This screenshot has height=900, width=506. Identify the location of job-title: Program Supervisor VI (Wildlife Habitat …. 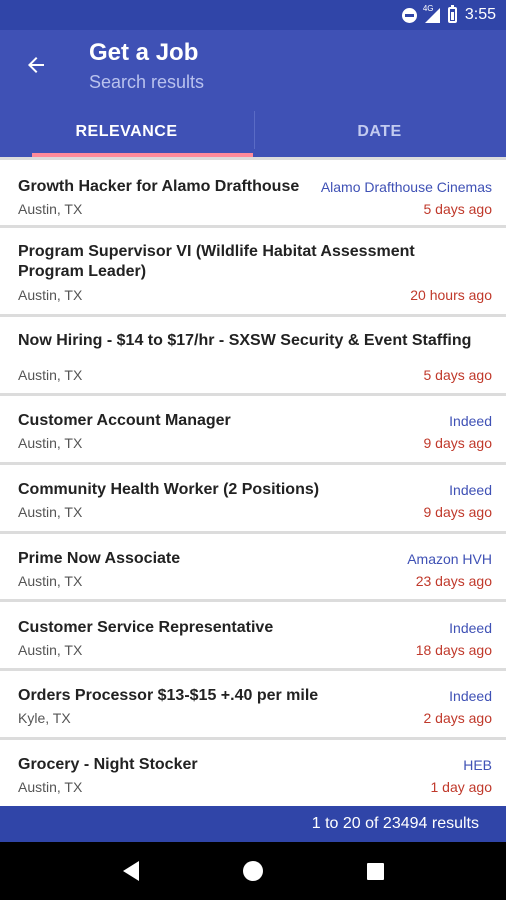
(216, 261).